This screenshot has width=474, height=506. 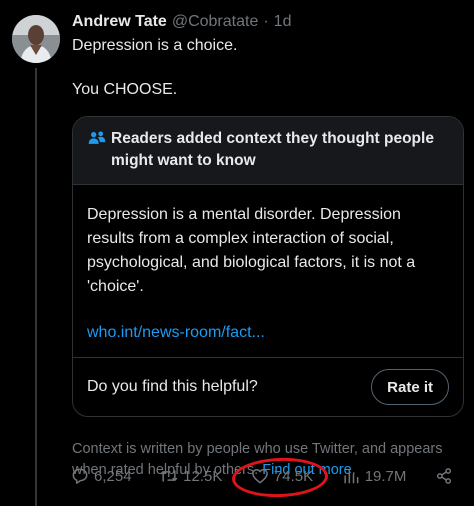 I want to click on avatar, so click(x=36, y=39).